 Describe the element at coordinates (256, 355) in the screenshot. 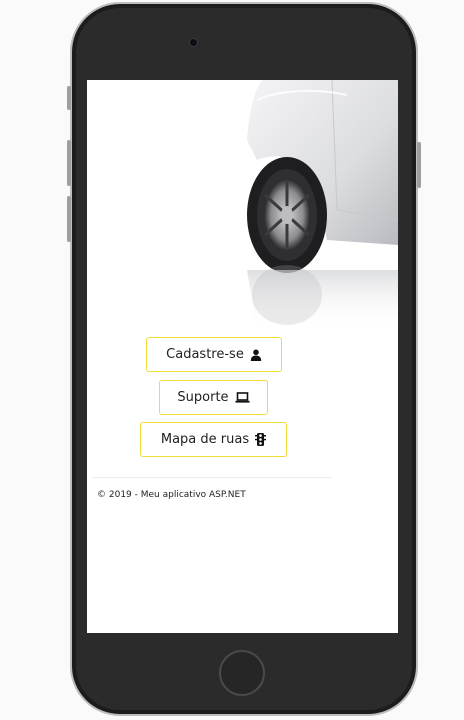

I see `user-icon` at that location.